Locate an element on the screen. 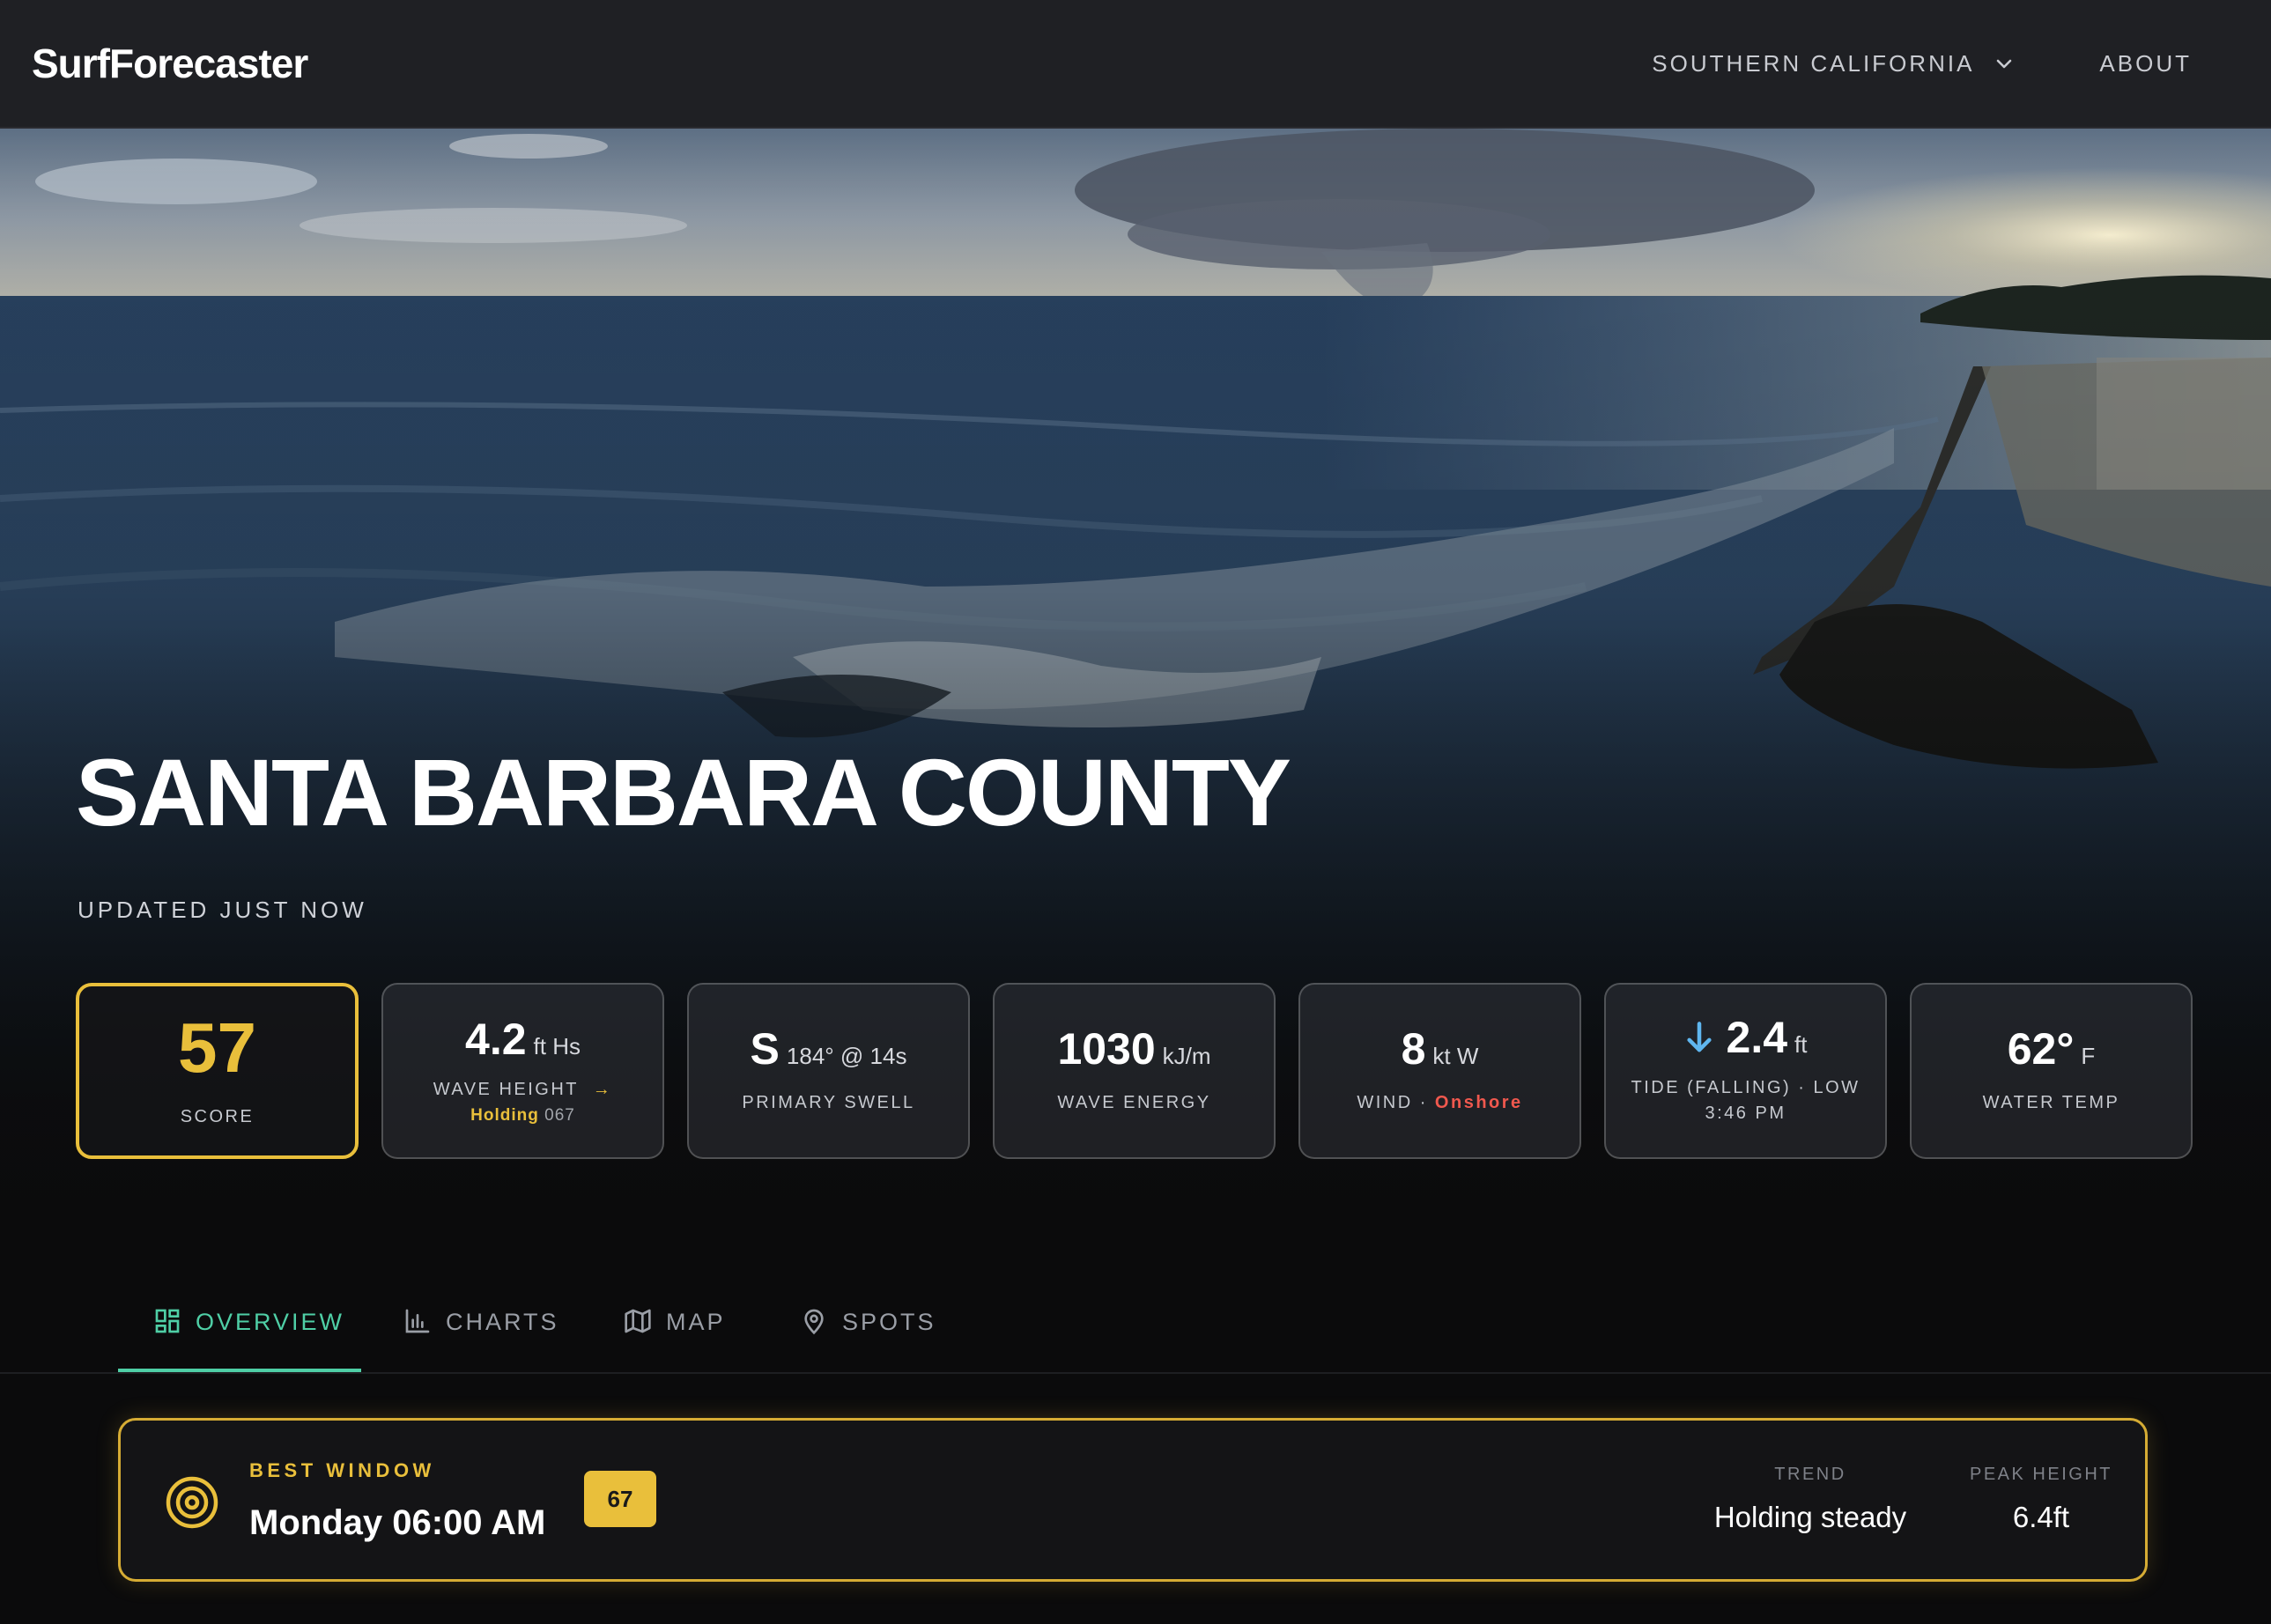 The image size is (2271, 1624). wave-height-label: WAVE HEIGHT is located at coordinates (506, 1089).